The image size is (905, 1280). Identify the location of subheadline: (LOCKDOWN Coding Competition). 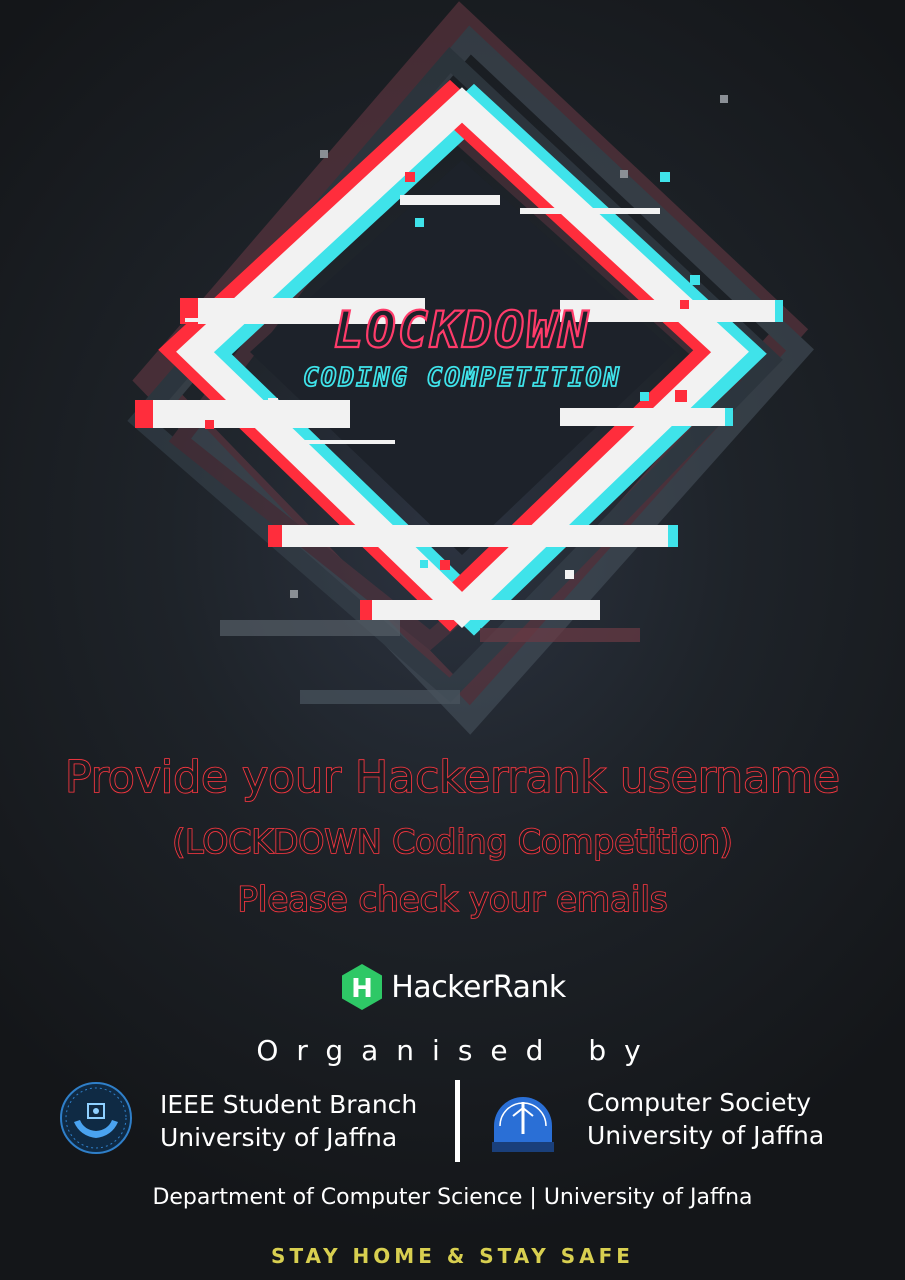
(452, 841).